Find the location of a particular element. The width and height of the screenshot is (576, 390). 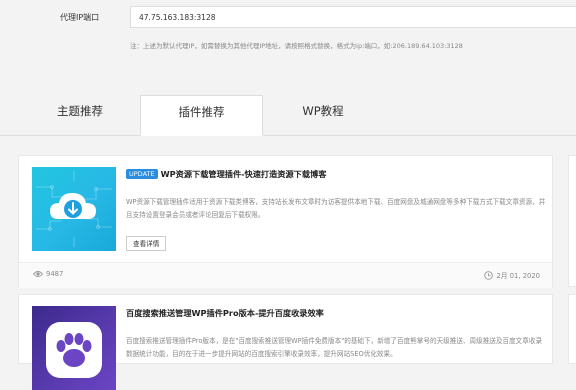

view-details-button: 查看详情 is located at coordinates (146, 243).